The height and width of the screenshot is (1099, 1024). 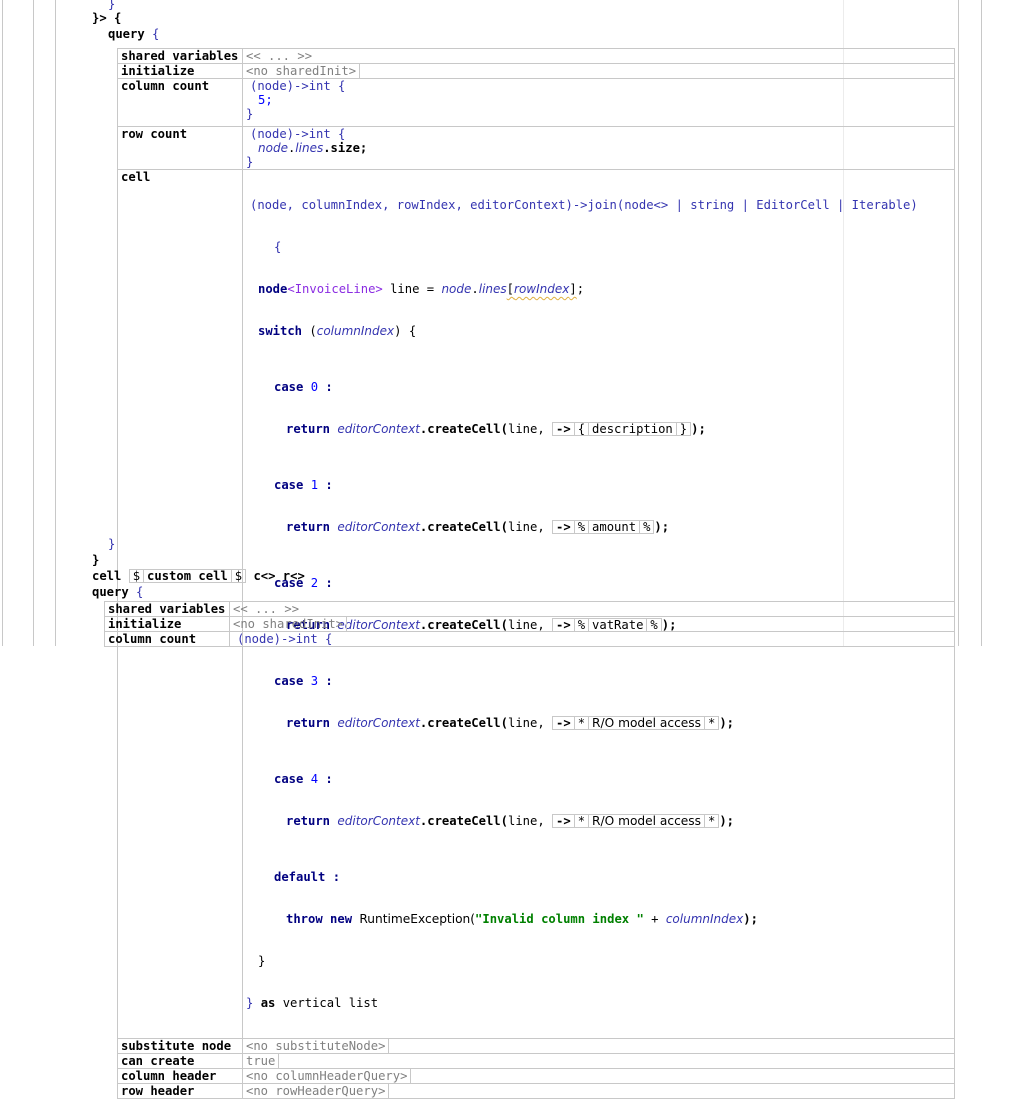 I want to click on can-create-value: true, so click(x=598, y=1061).